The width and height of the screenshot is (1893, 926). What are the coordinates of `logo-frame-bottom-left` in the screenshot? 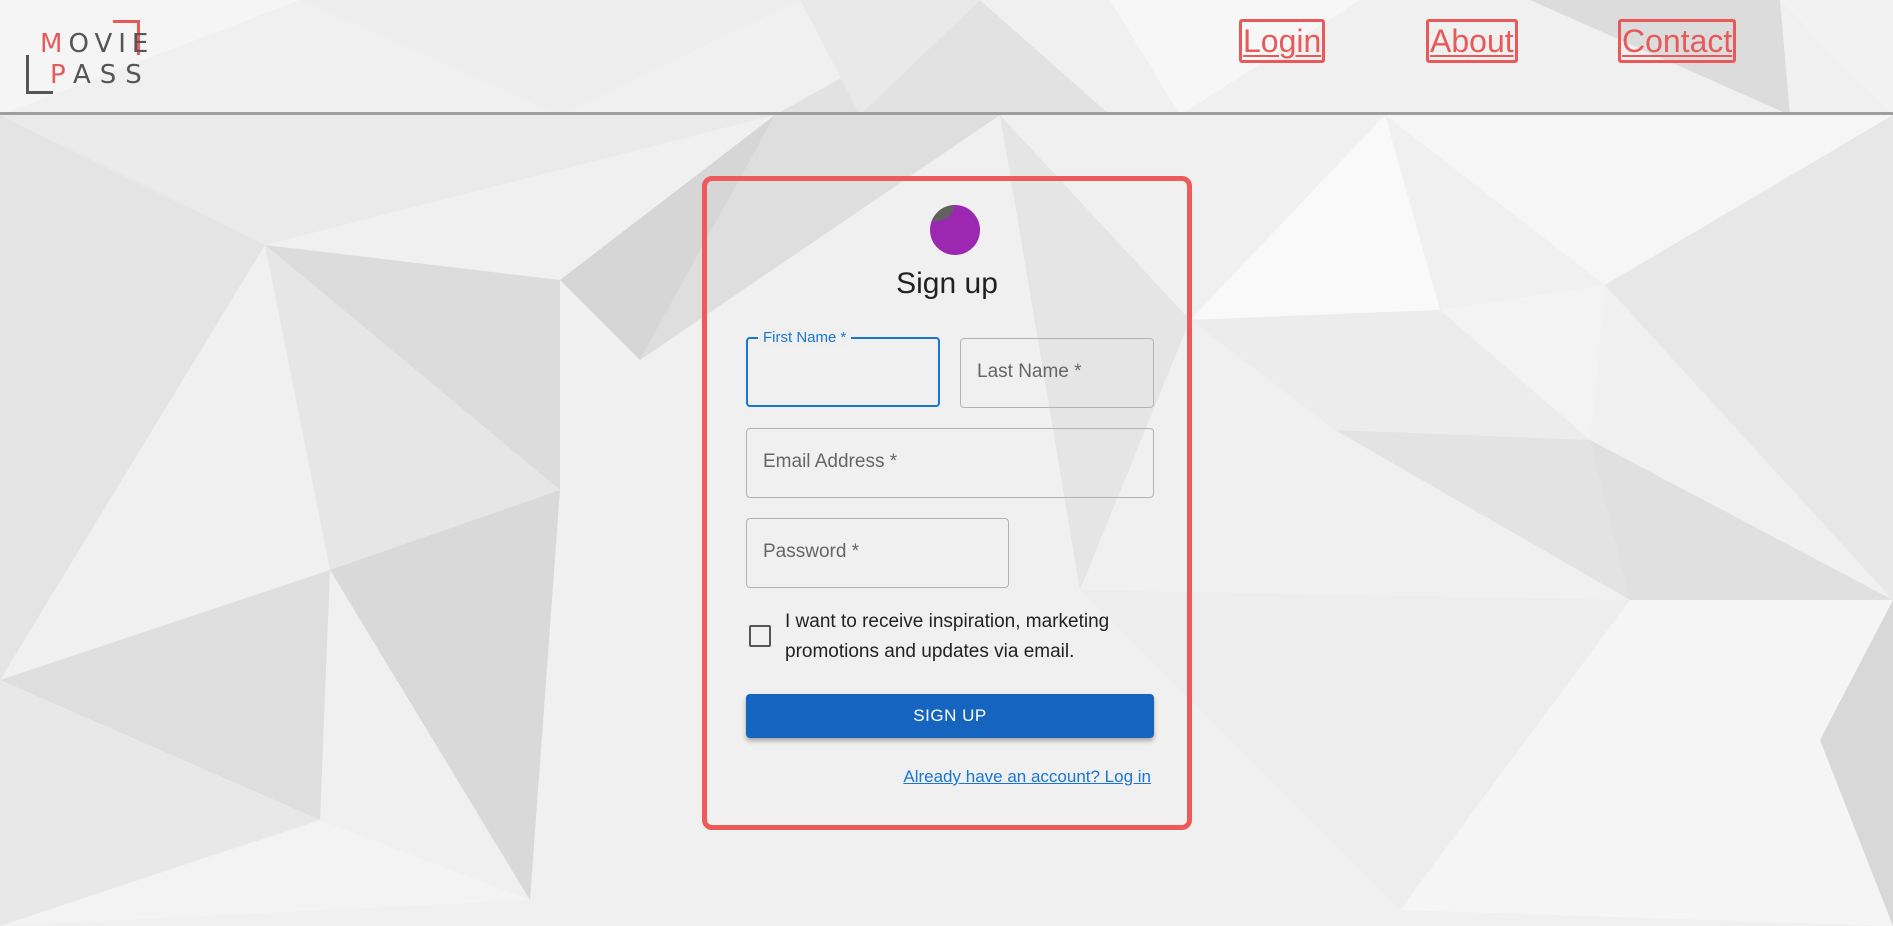 It's located at (39, 74).